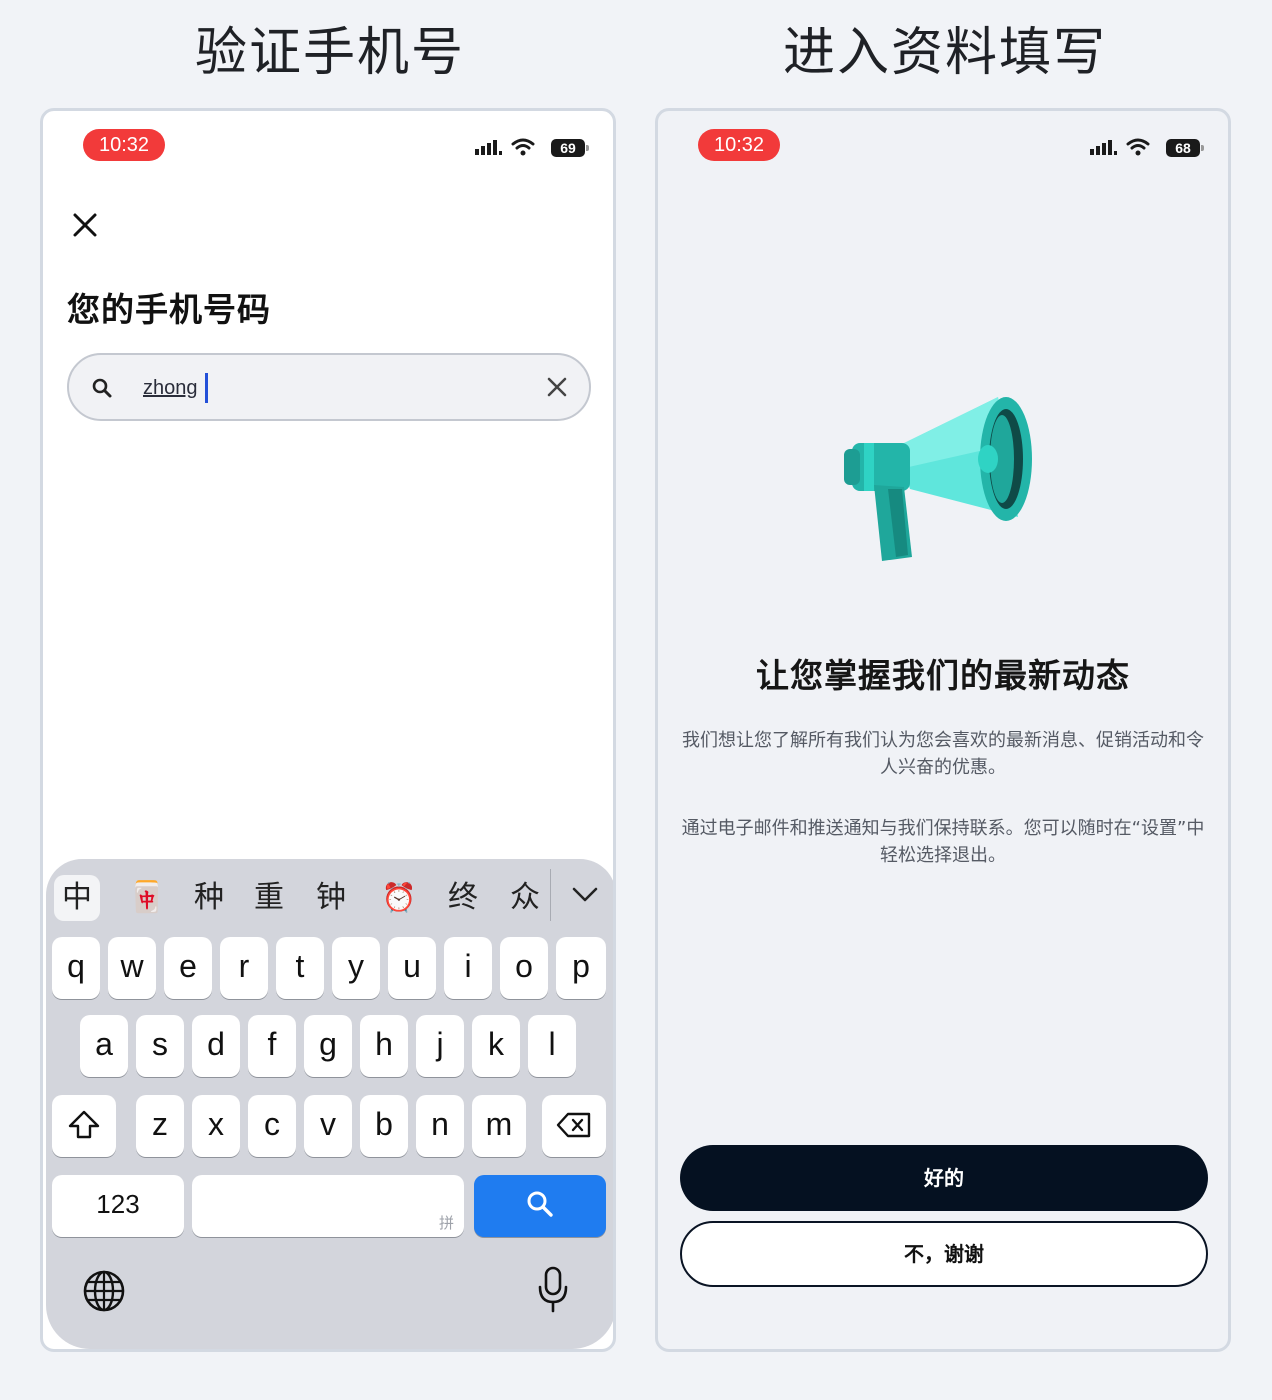 The image size is (1272, 1400). I want to click on key-m: m, so click(499, 1126).